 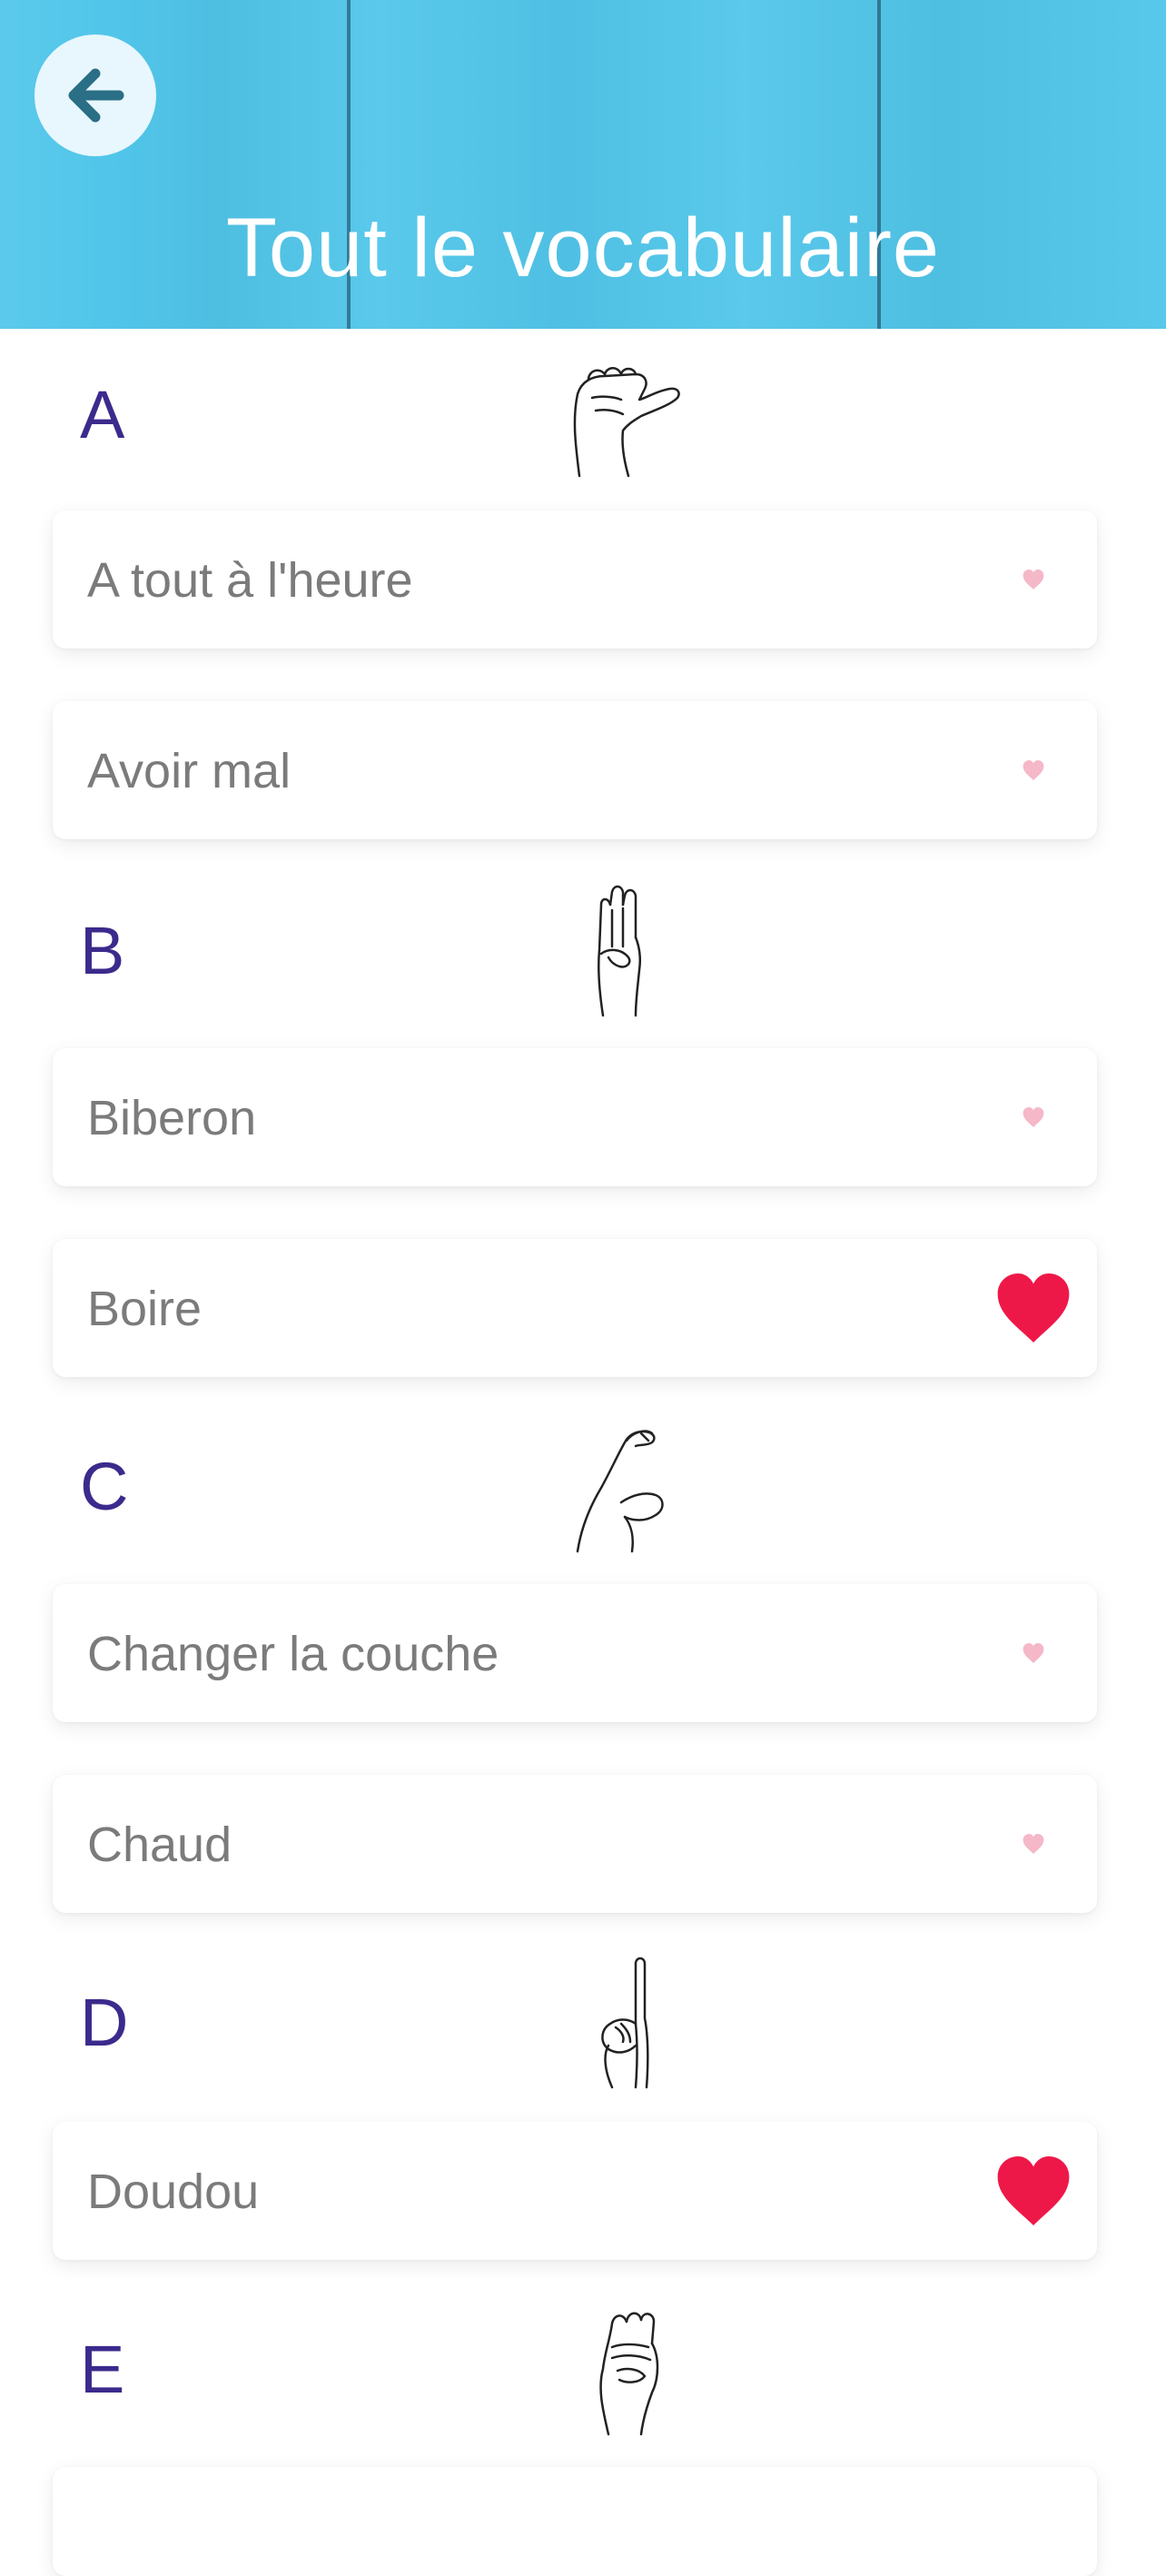 I want to click on sign-letter-a-hand-icon, so click(x=627, y=422).